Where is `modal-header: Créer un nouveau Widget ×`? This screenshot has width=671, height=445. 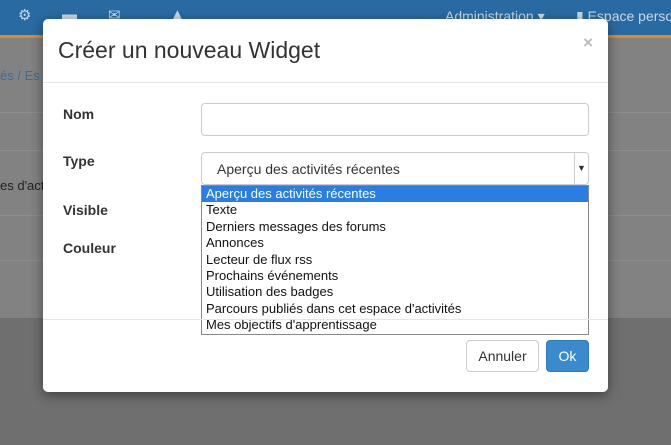 modal-header: Créer un nouveau Widget × is located at coordinates (325, 51).